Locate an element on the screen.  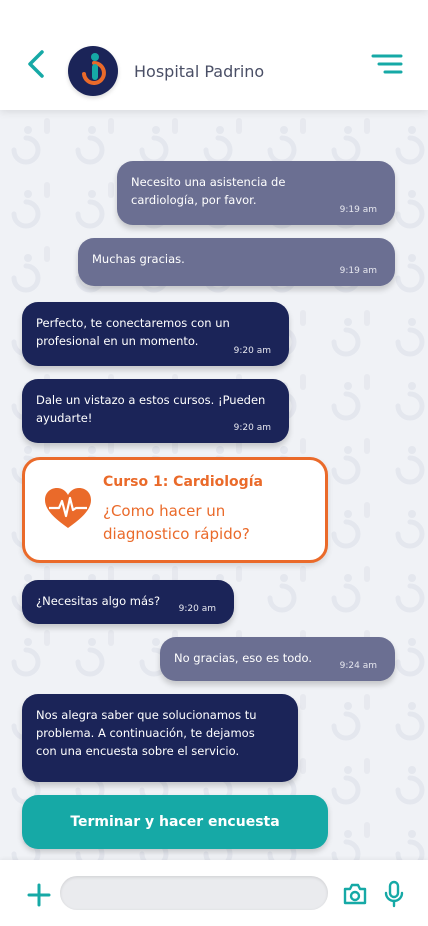
camera-icon is located at coordinates (355, 894).